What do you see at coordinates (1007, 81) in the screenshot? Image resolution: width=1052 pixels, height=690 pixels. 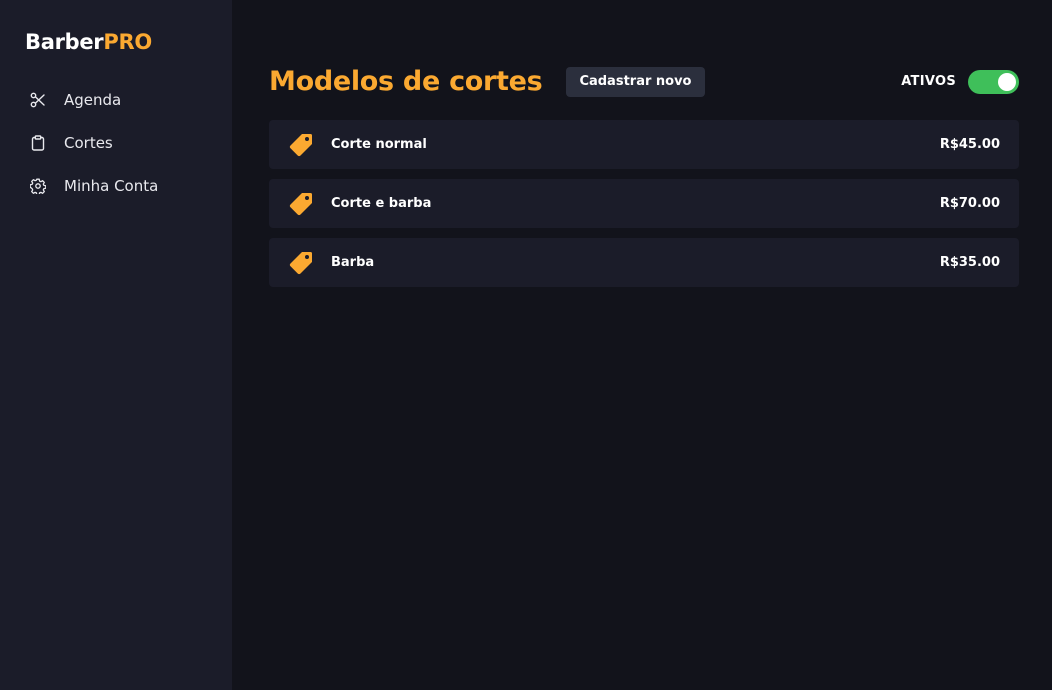 I see `toggle-knob` at bounding box center [1007, 81].